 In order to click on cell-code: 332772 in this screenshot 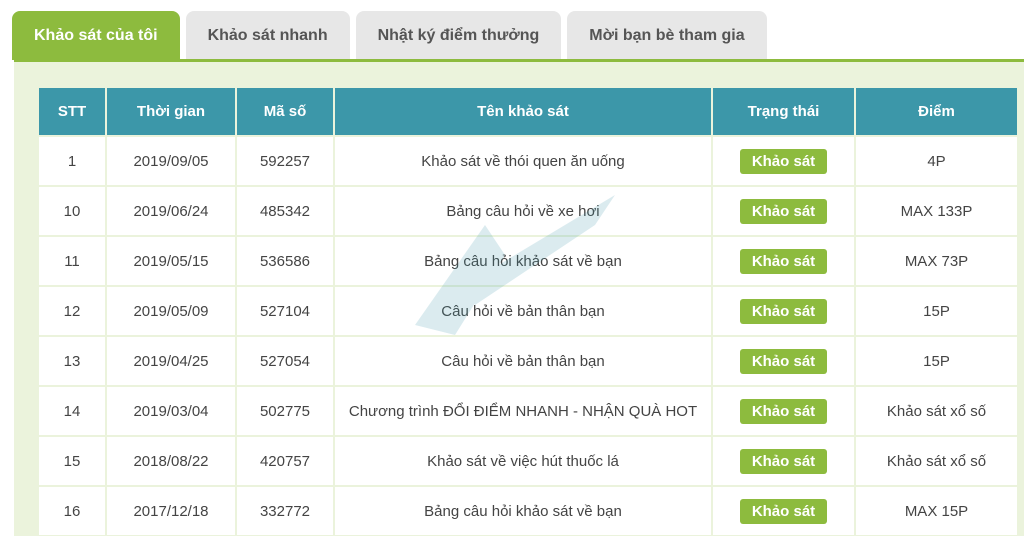, I will do `click(285, 511)`.